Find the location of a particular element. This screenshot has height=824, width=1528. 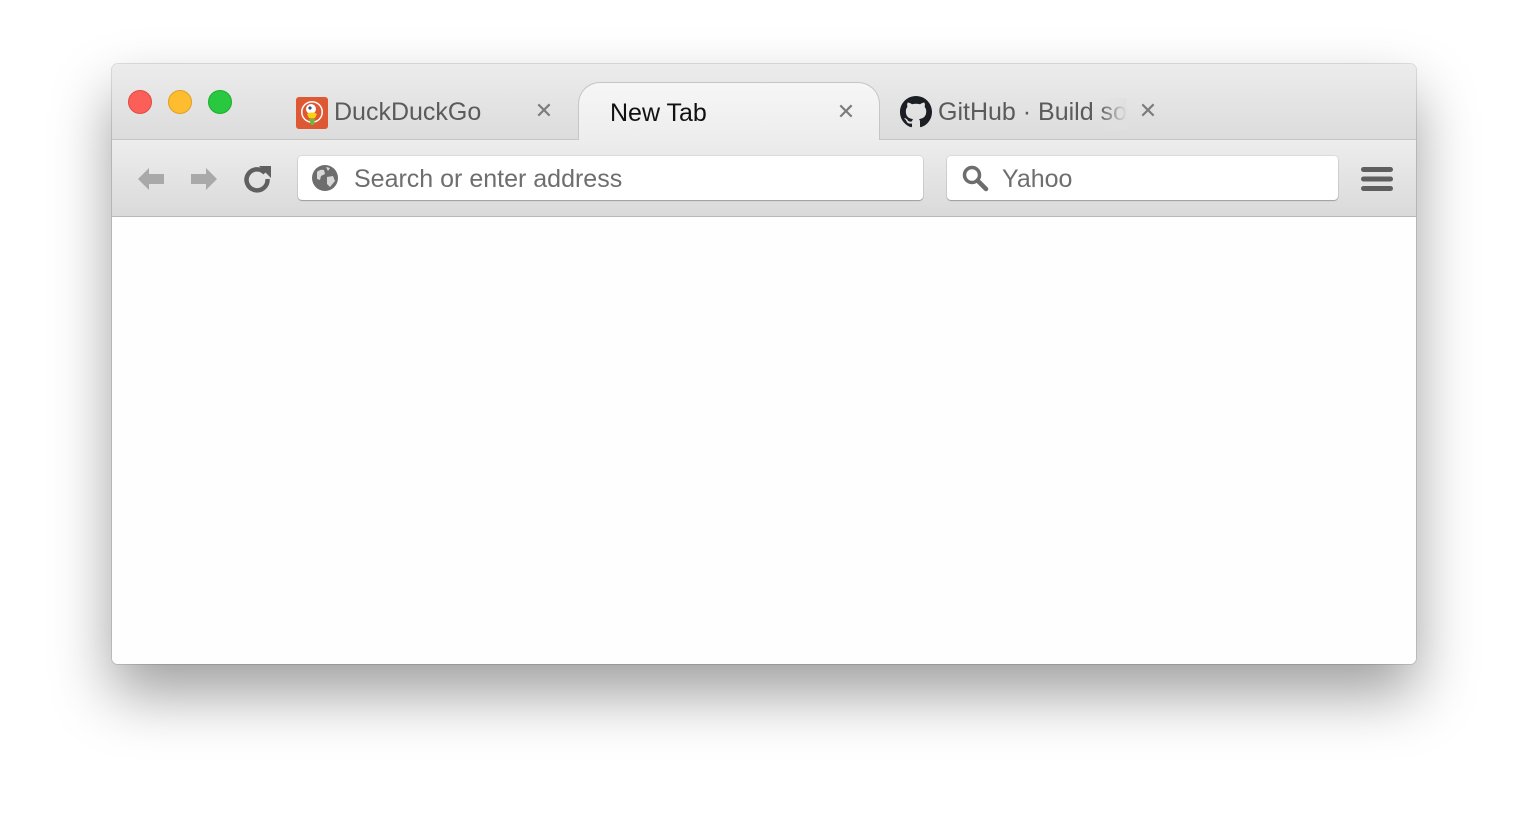

navigation-toolbar: Search or enter address Yahoo is located at coordinates (764, 178).